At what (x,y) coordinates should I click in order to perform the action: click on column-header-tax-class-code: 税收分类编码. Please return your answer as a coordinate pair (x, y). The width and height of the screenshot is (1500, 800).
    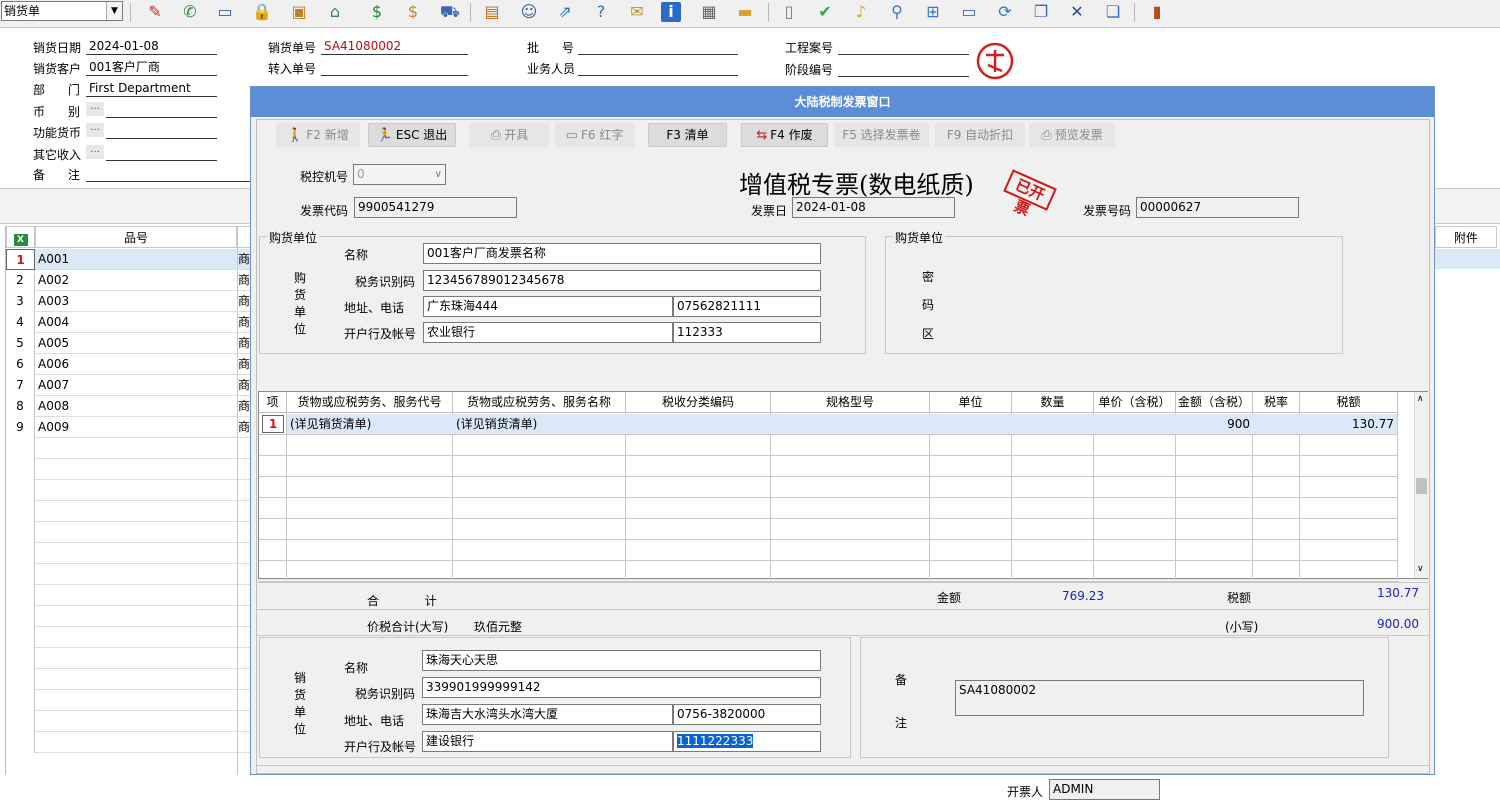
    Looking at the image, I should click on (698, 402).